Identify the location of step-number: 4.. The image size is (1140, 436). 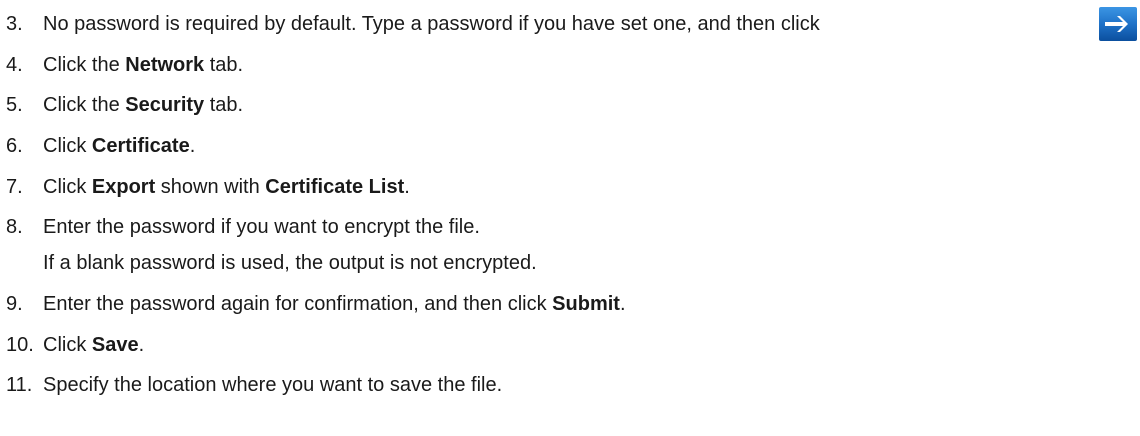
(14, 65).